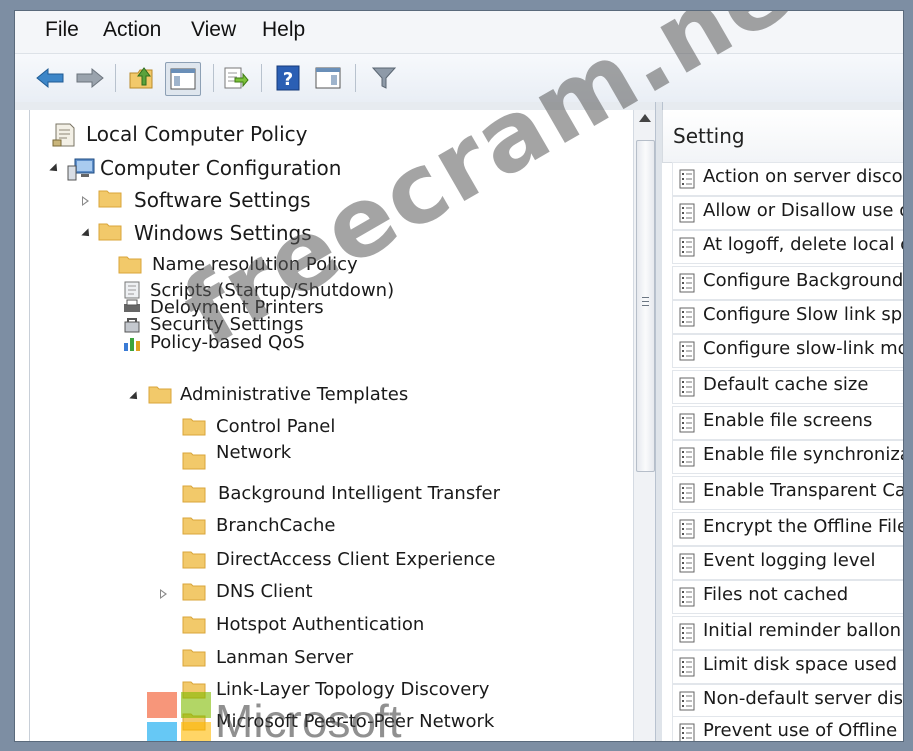  I want to click on forward-button, so click(90, 78).